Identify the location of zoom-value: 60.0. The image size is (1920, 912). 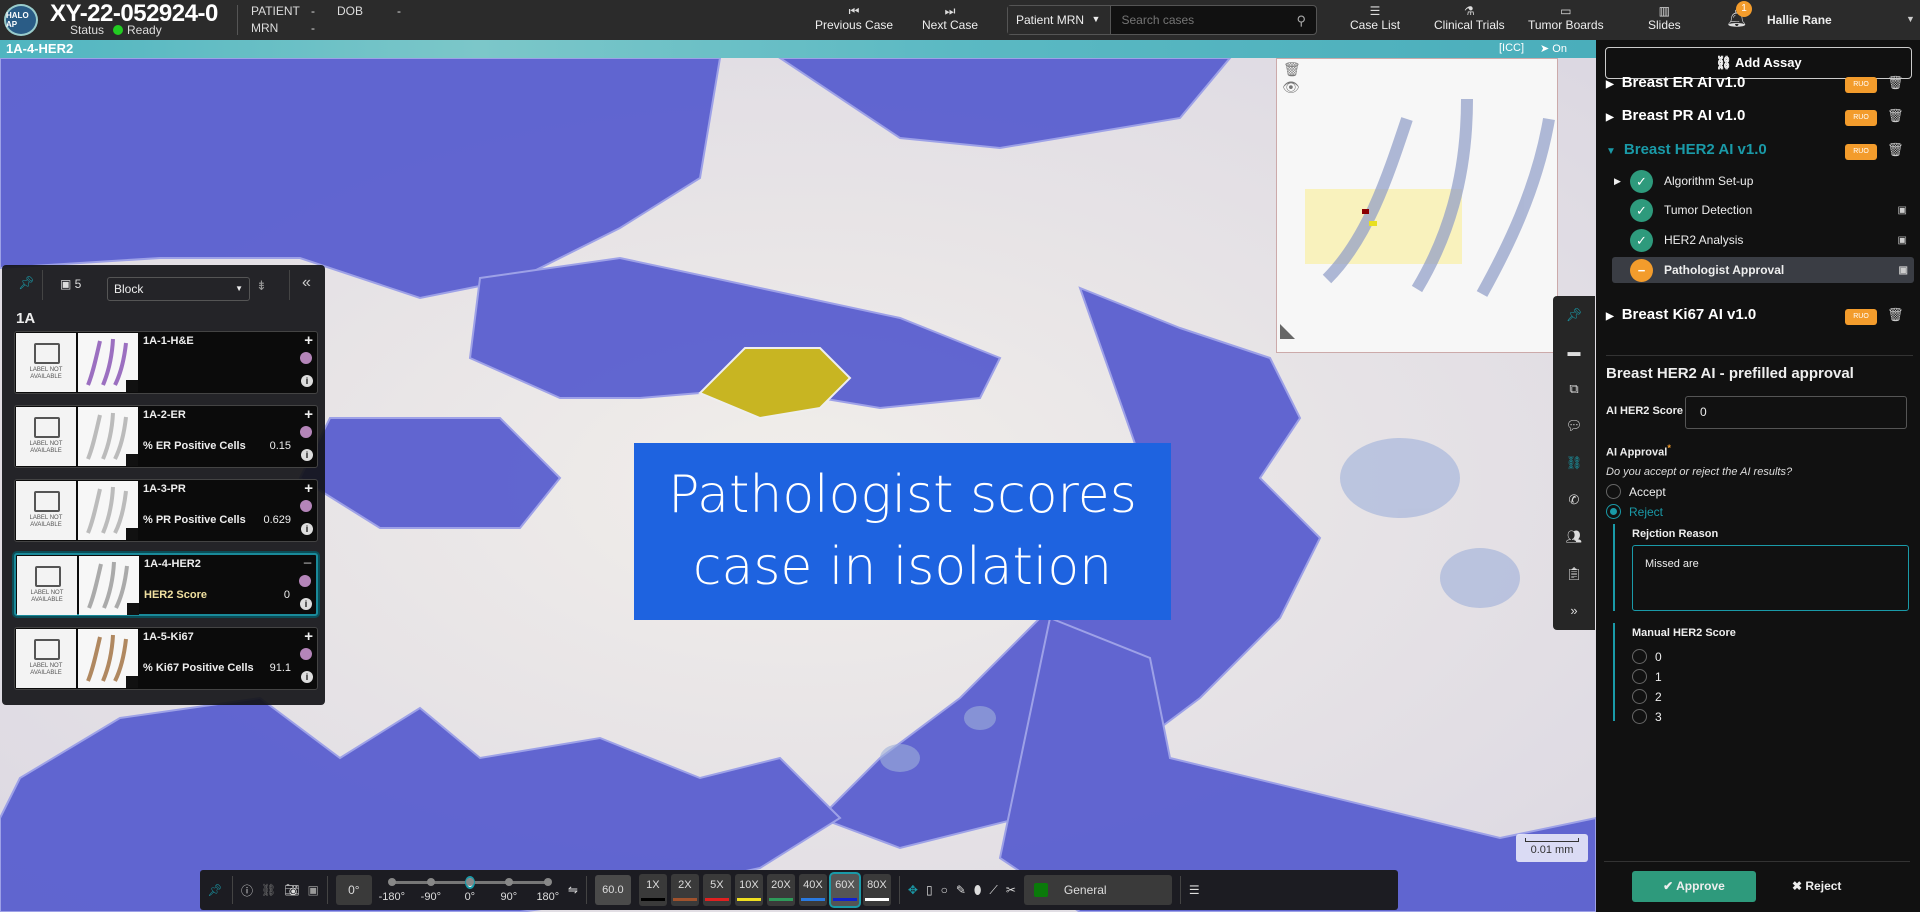
(612, 890).